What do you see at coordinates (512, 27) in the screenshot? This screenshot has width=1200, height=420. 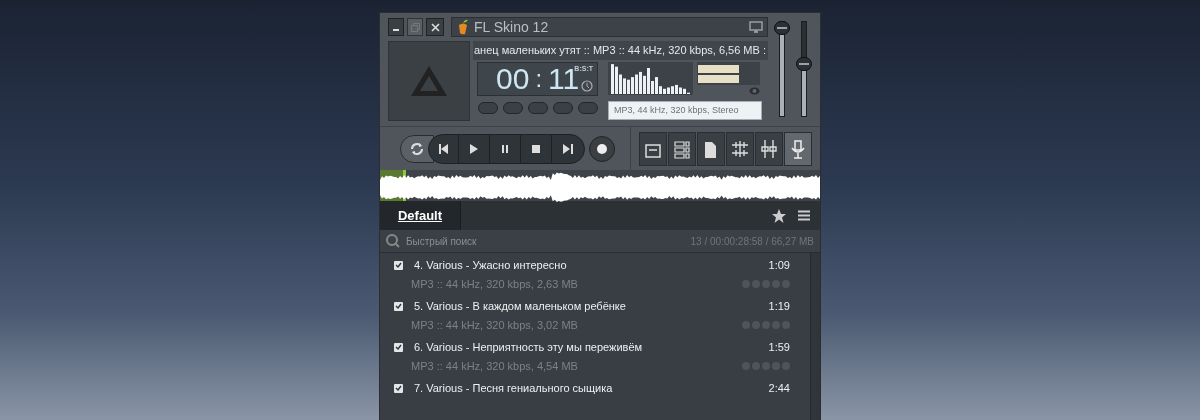 I see `window-title: FL Skino 12` at bounding box center [512, 27].